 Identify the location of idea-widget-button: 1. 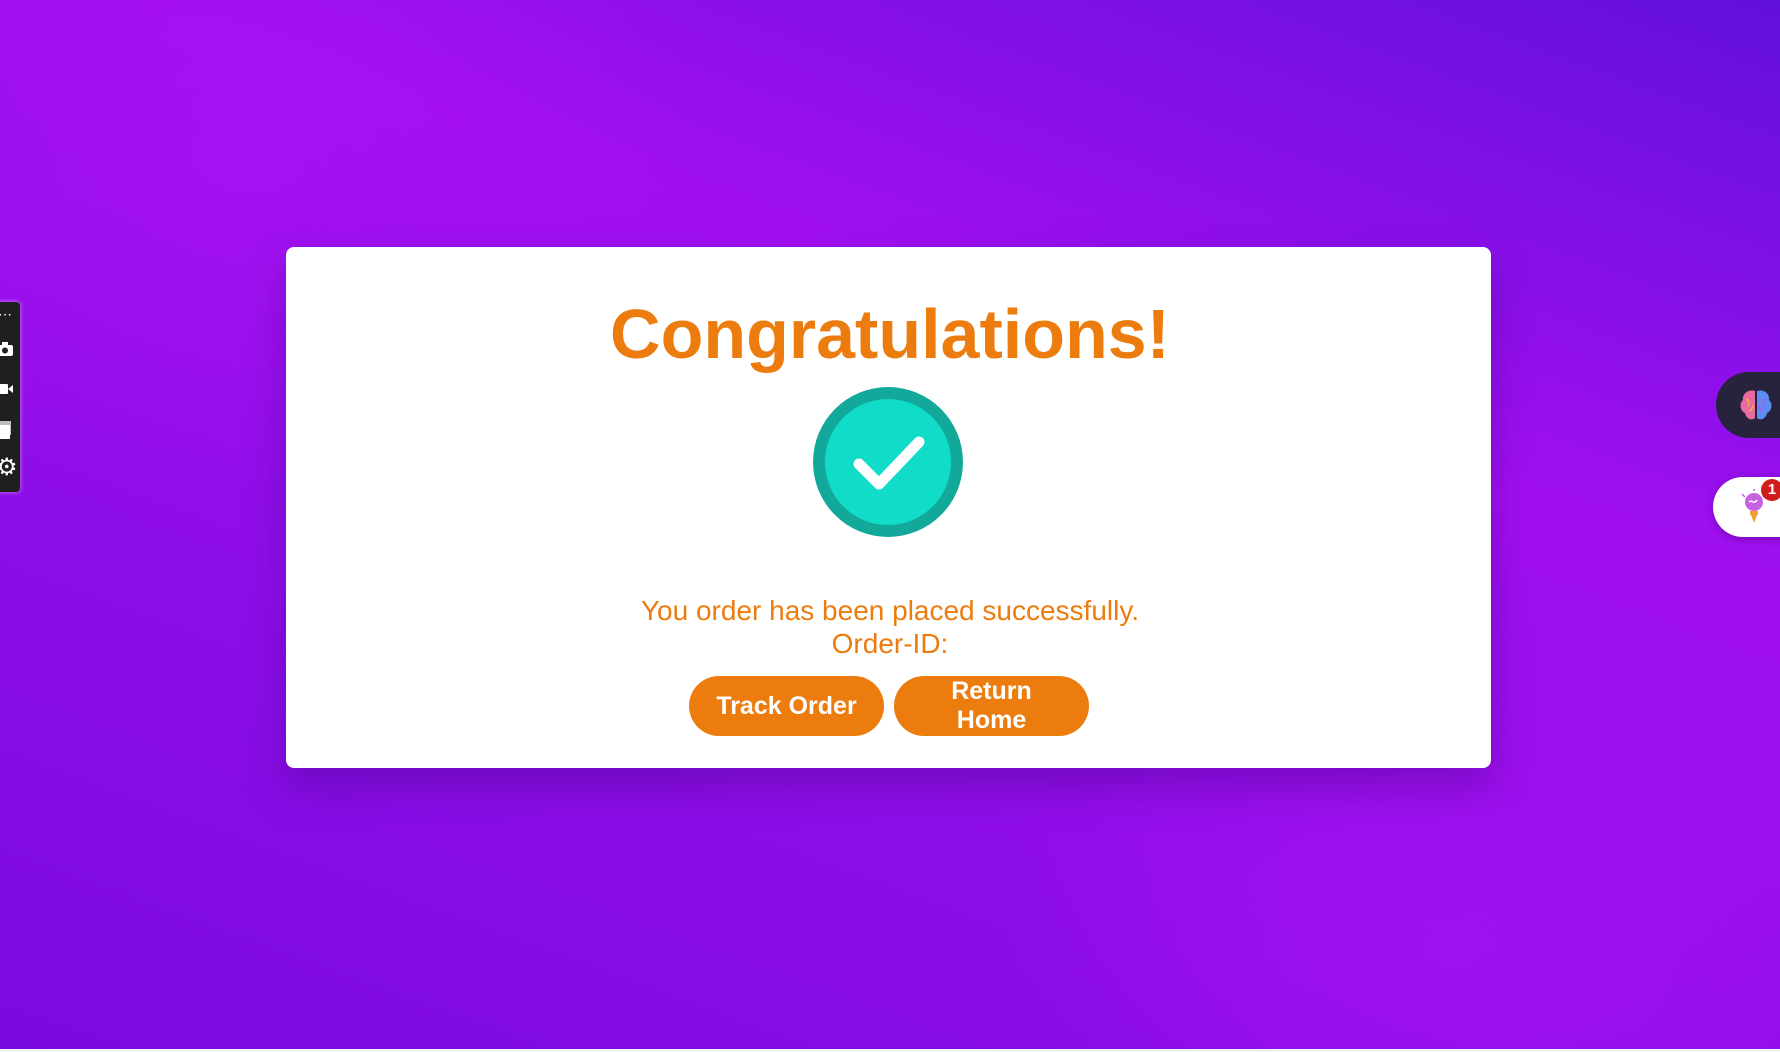
(1746, 507).